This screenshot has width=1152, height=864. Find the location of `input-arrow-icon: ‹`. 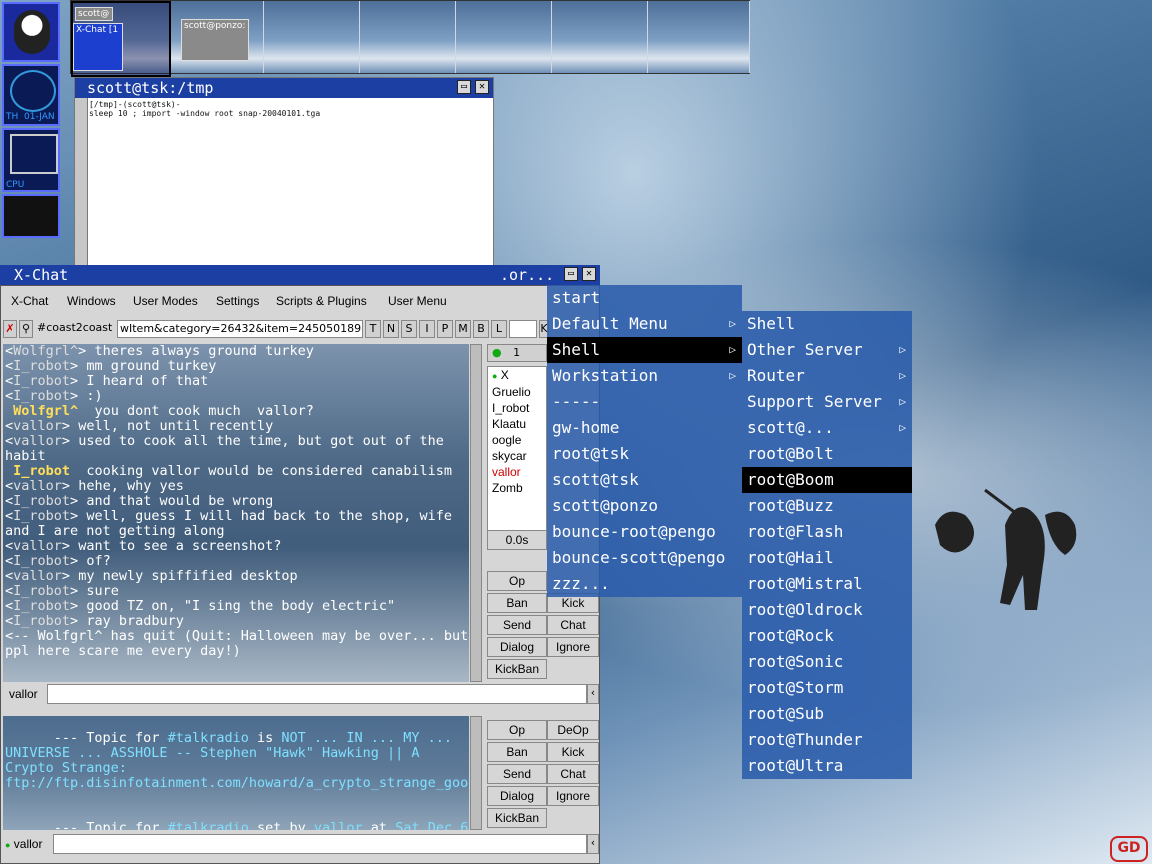

input-arrow-icon: ‹ is located at coordinates (593, 694).